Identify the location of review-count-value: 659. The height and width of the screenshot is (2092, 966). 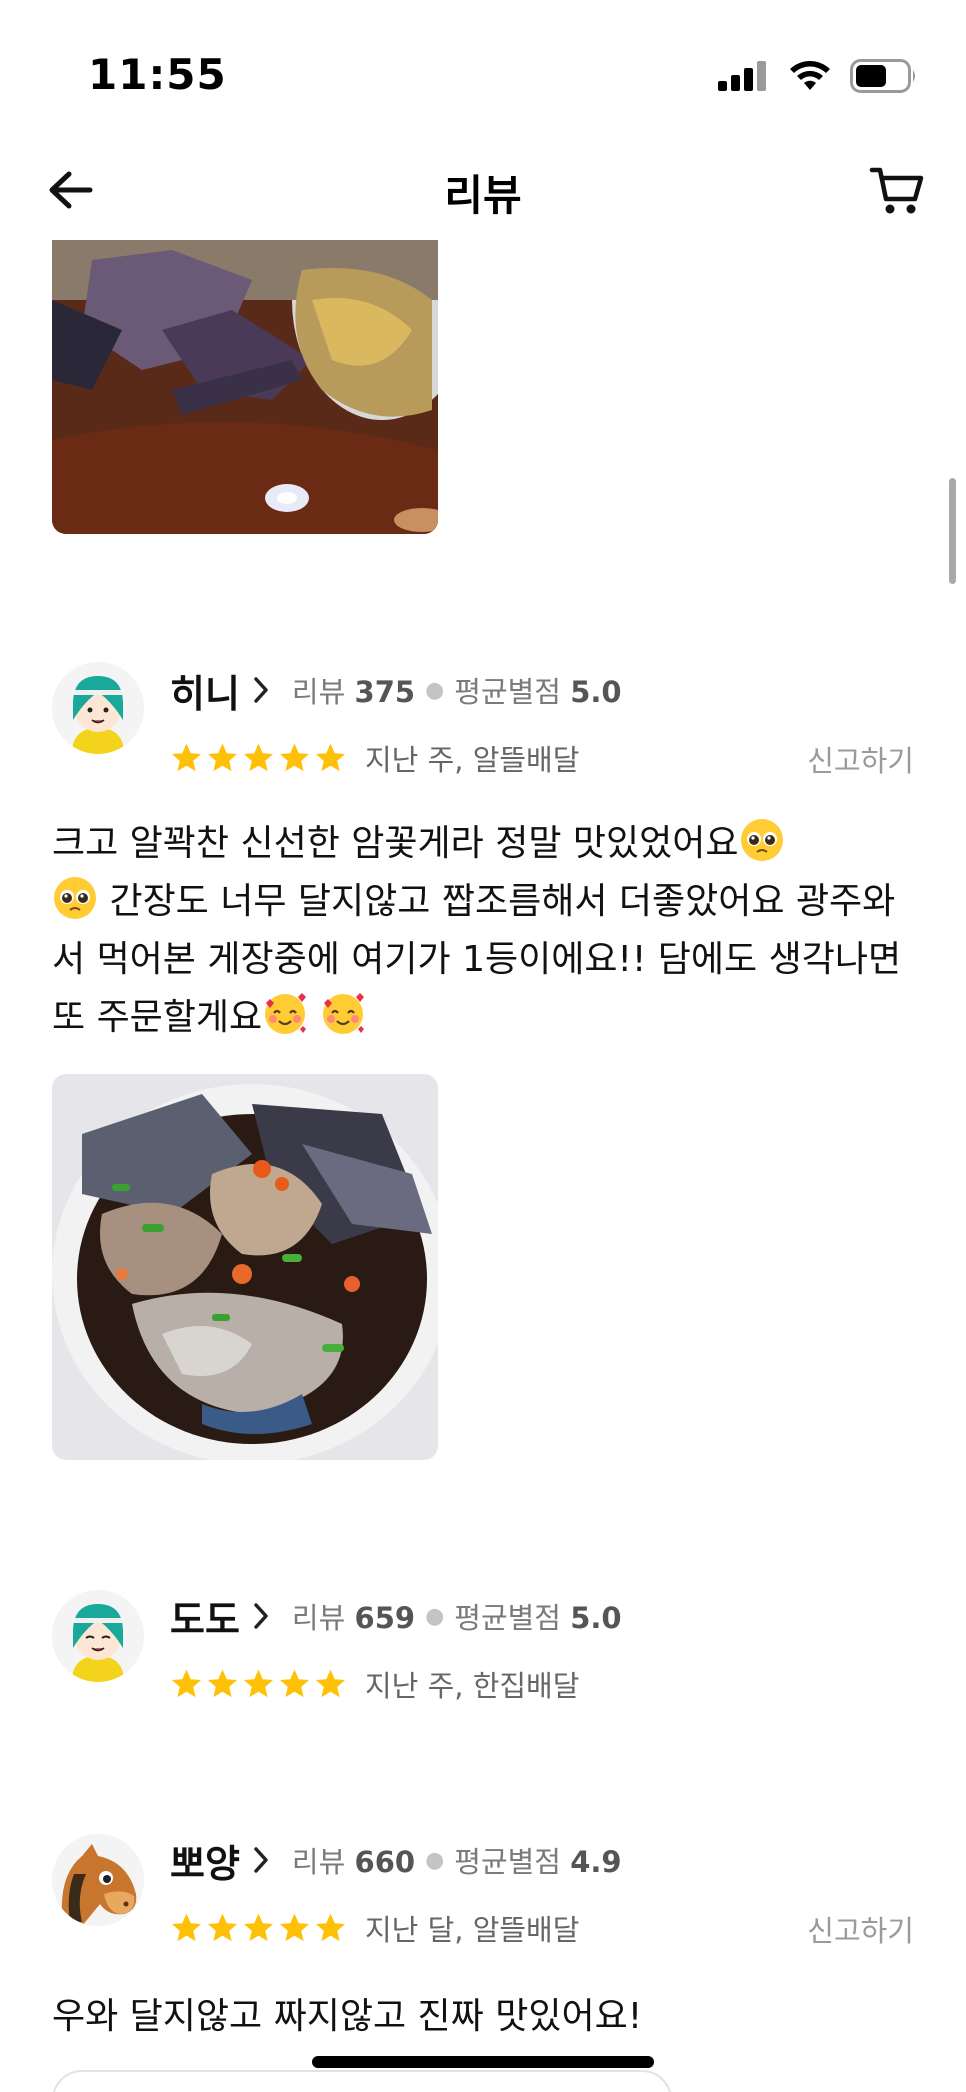
(385, 1618).